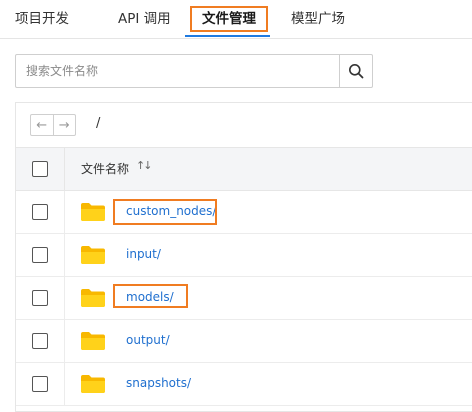 This screenshot has height=412, width=472. Describe the element at coordinates (244, 384) in the screenshot. I see `table-row: snapshots/` at that location.